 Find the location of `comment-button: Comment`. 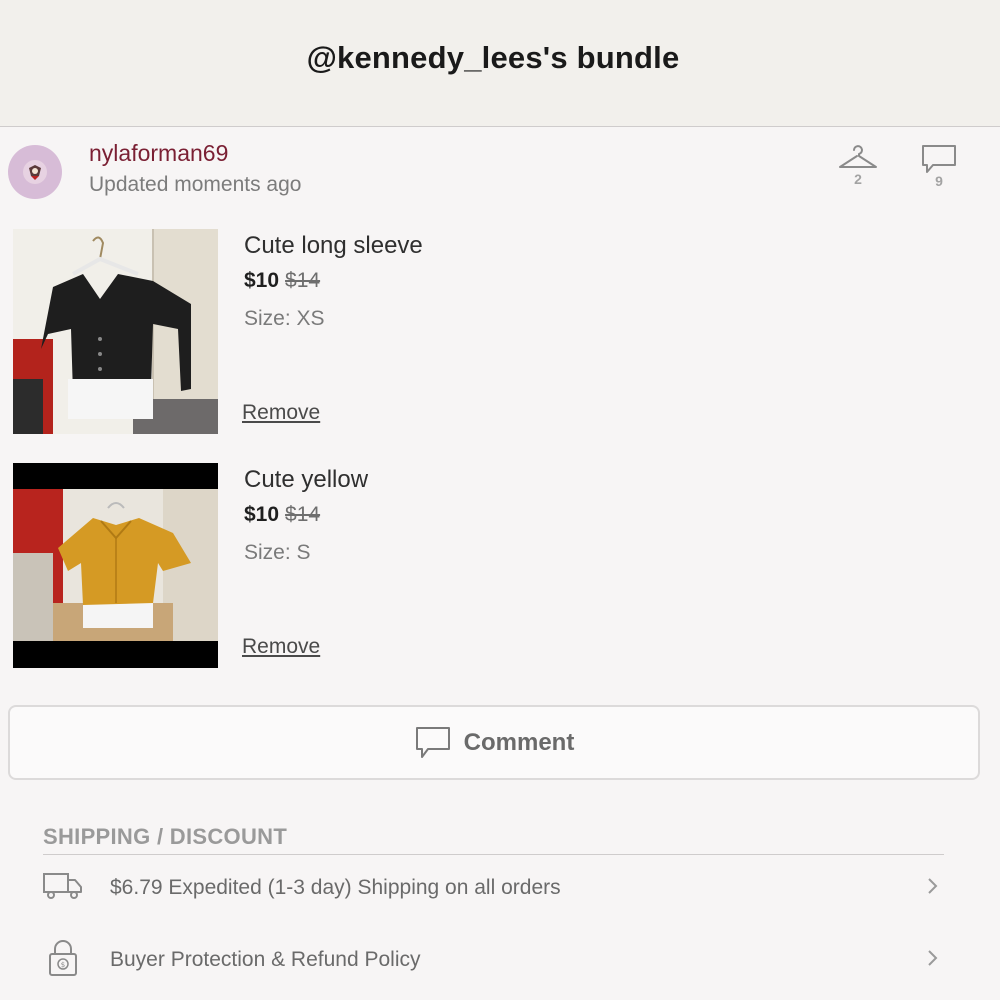

comment-button: Comment is located at coordinates (494, 742).